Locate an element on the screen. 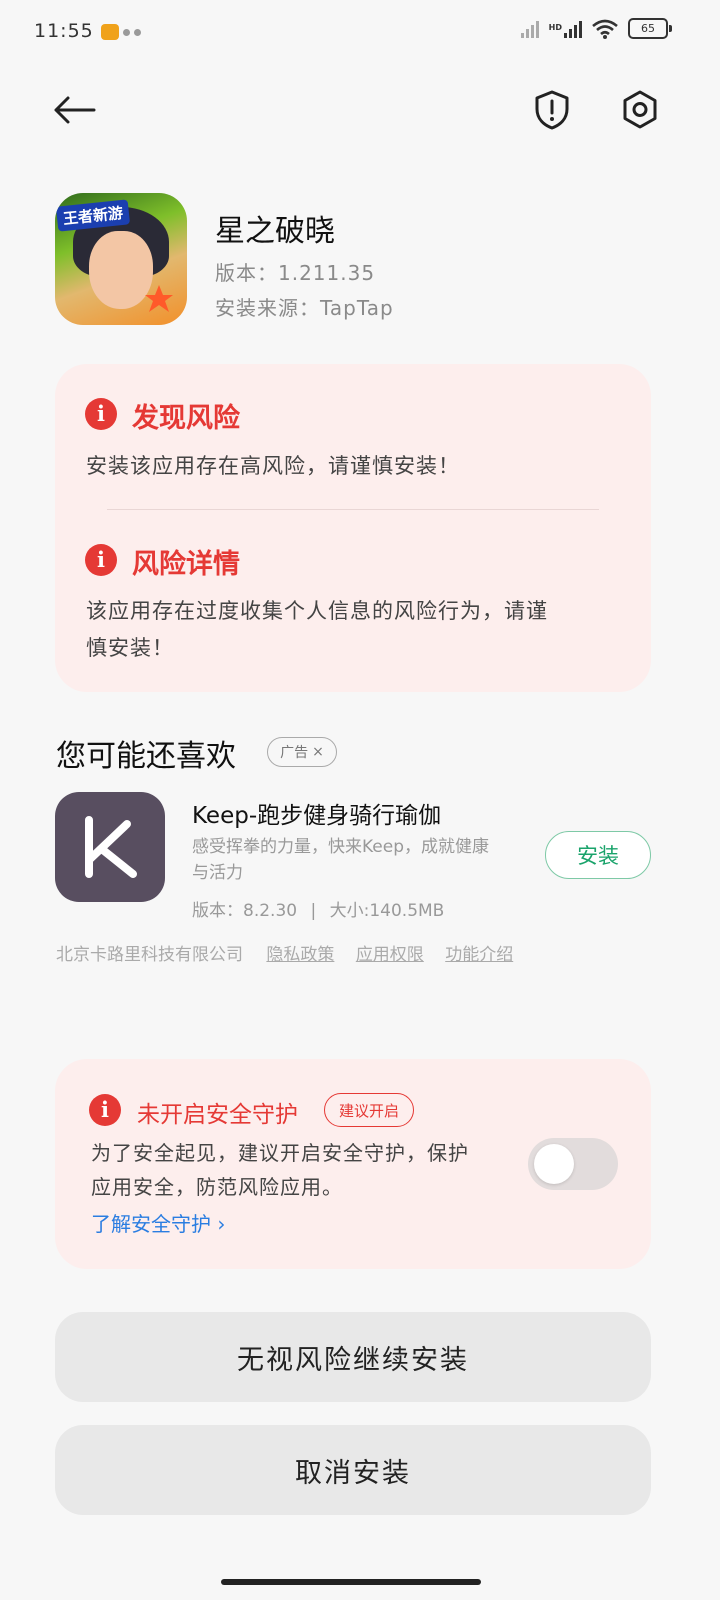 Image resolution: width=720 pixels, height=1600 pixels. protection-text-line2: 应用安全，防范风险应用。 is located at coordinates (217, 1187).